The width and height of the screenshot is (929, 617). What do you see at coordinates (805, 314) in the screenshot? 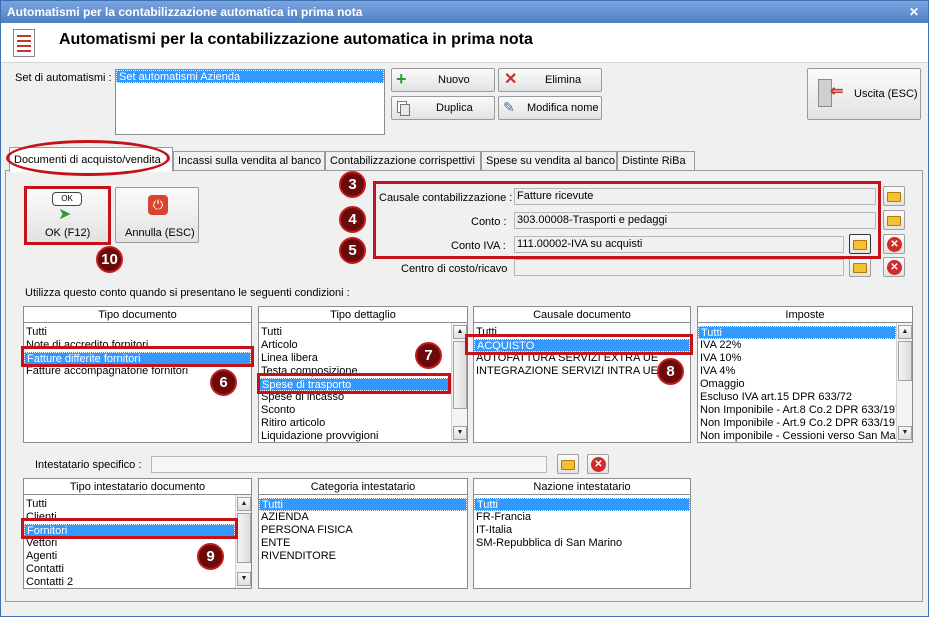
I see `imposte-header: Imposte` at bounding box center [805, 314].